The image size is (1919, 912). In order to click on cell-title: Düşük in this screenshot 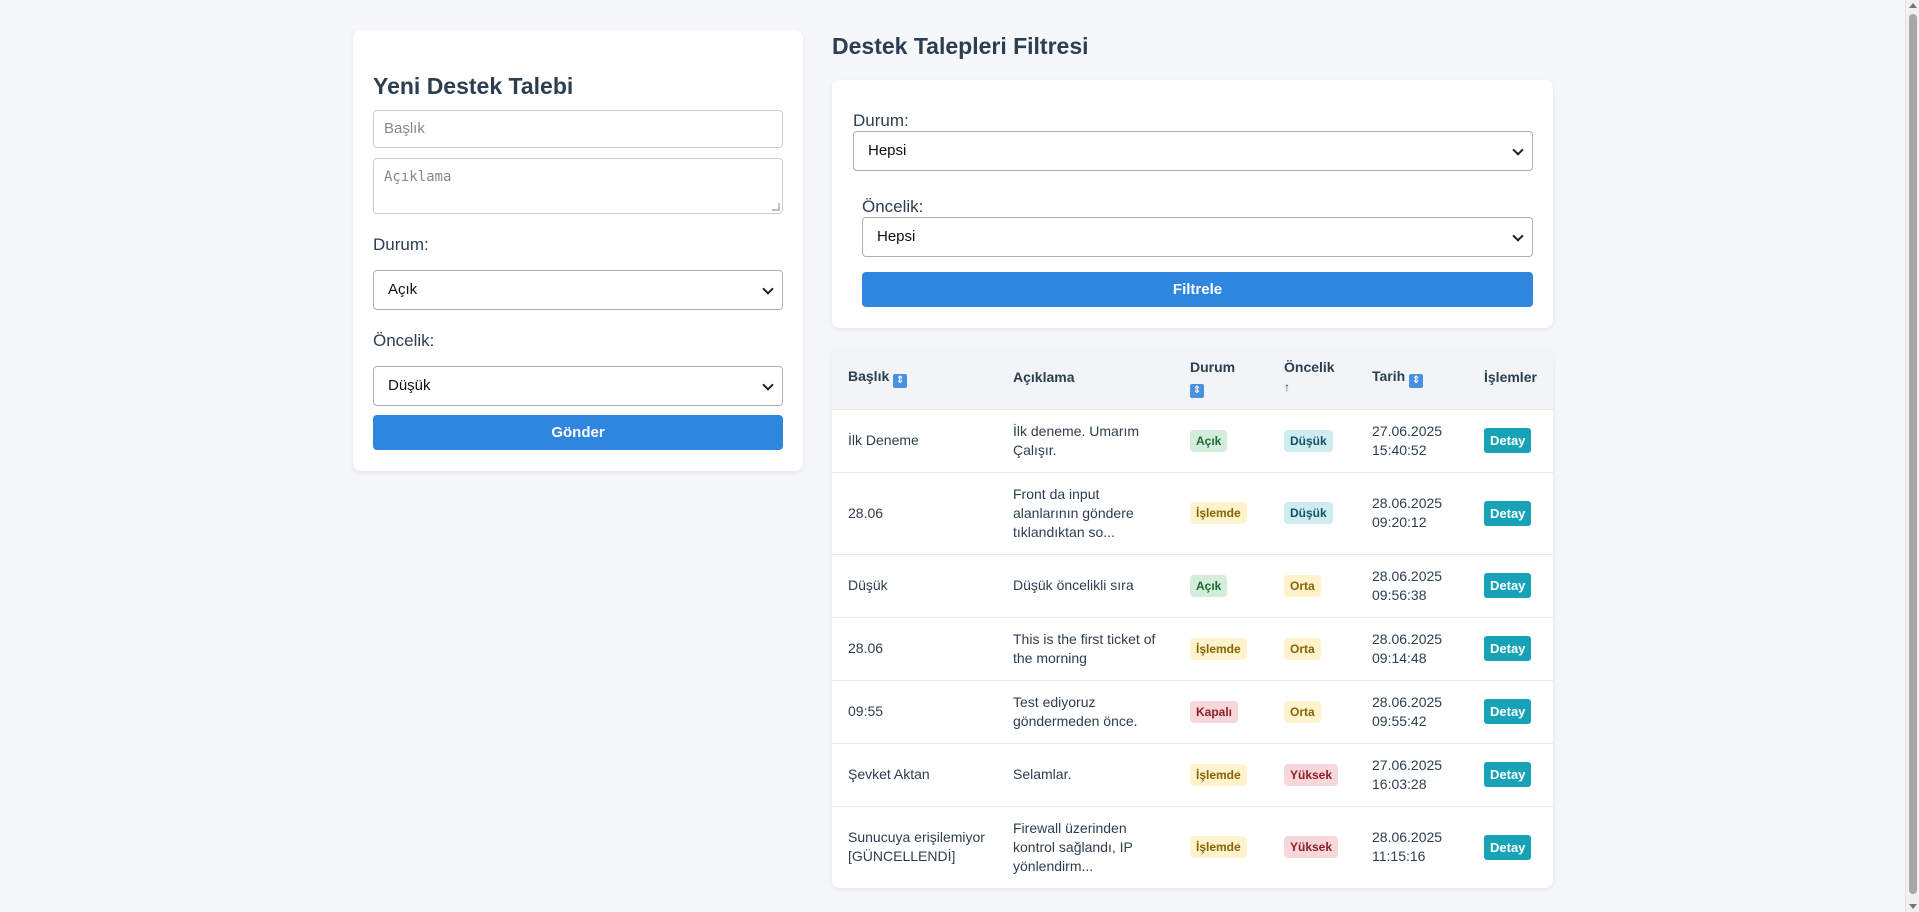, I will do `click(914, 585)`.